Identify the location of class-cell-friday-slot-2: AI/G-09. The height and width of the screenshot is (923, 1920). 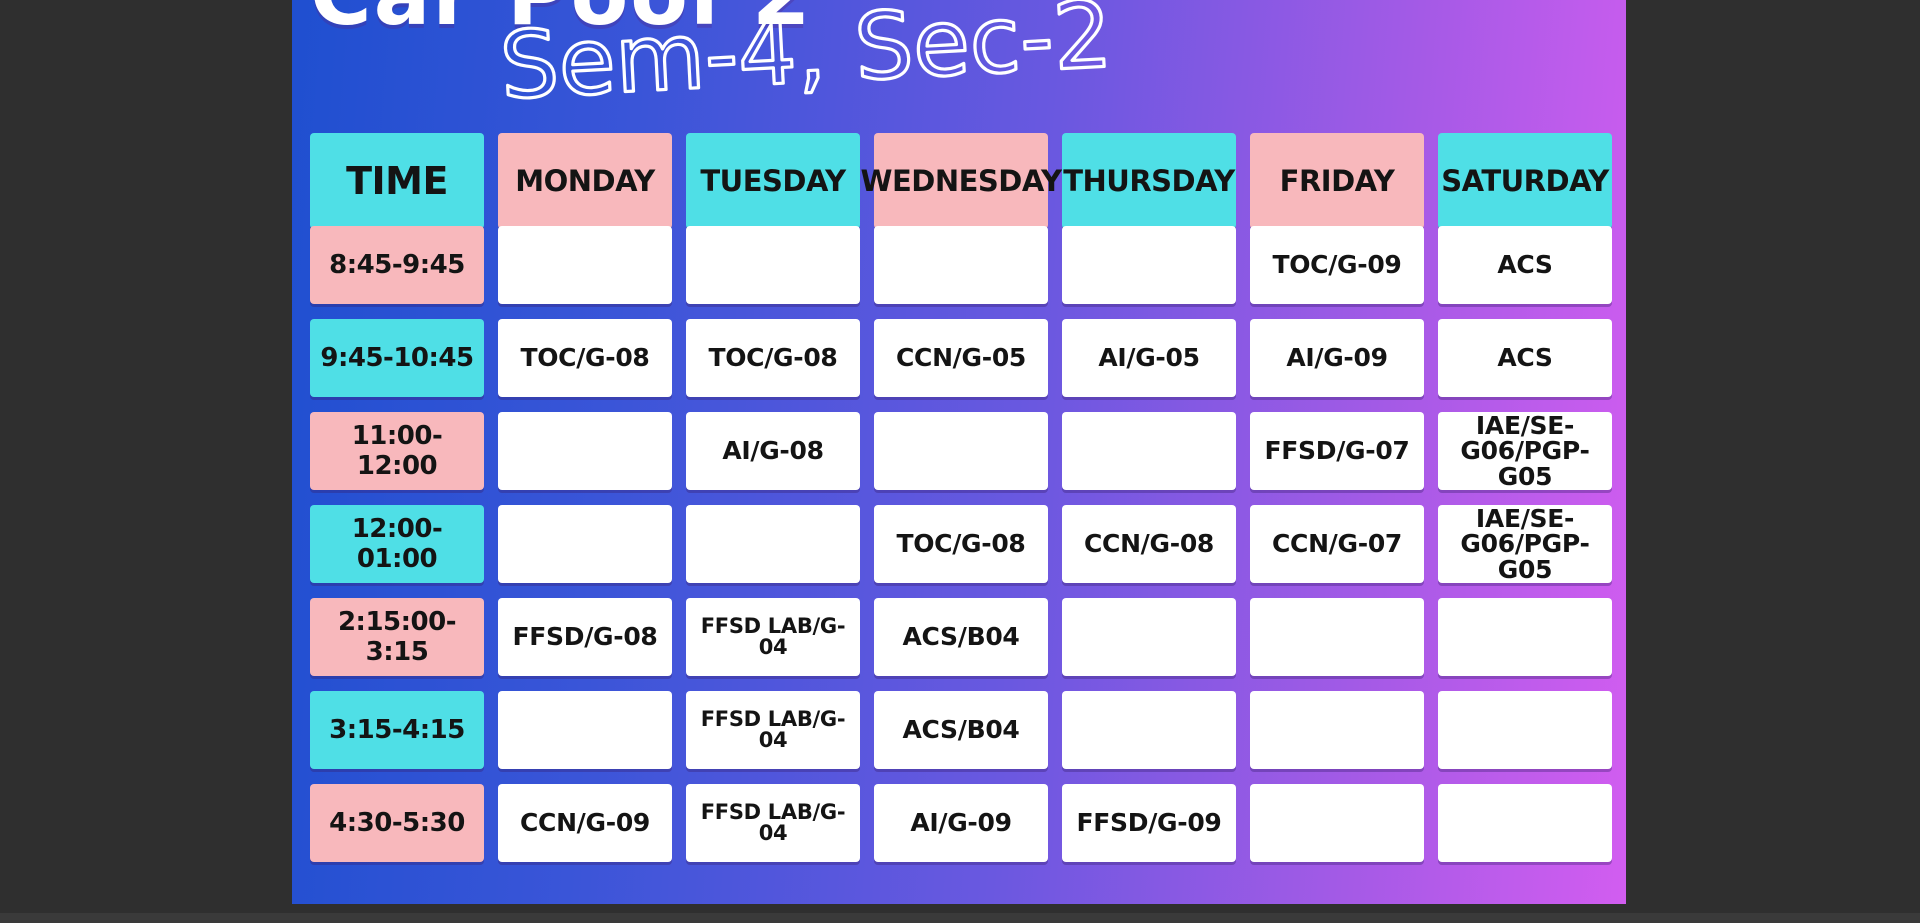
(1337, 358).